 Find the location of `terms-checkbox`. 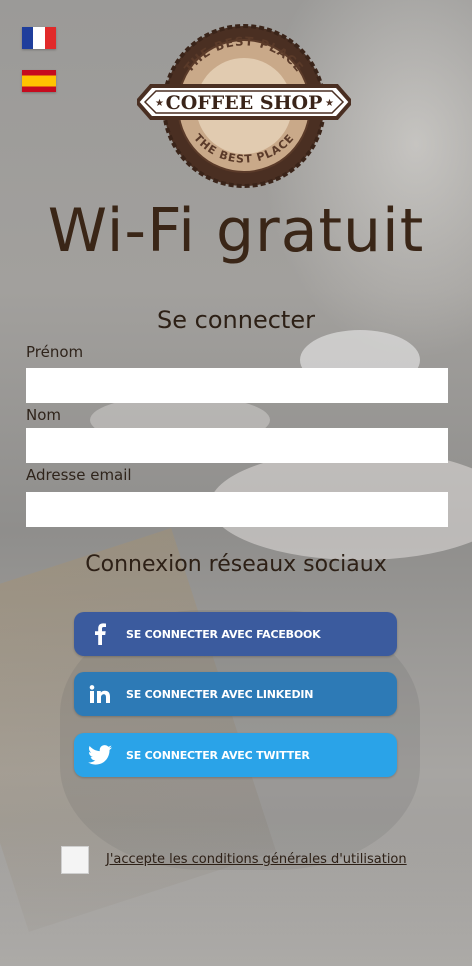

terms-checkbox is located at coordinates (75, 860).